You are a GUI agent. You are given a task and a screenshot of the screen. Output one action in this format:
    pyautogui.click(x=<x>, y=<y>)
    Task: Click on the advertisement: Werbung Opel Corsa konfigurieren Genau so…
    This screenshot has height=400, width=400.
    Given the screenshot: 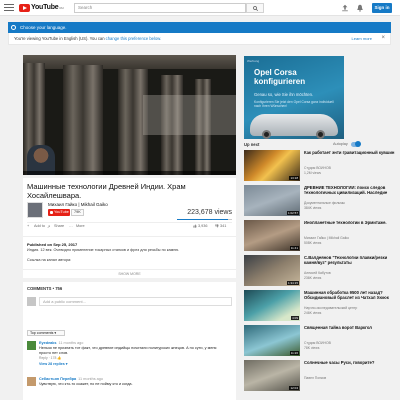 What is the action you would take?
    pyautogui.click(x=294, y=97)
    